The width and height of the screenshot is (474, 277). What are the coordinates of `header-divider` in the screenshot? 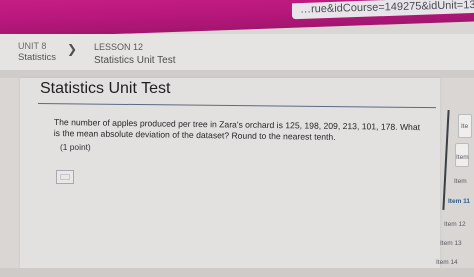 It's located at (237, 74).